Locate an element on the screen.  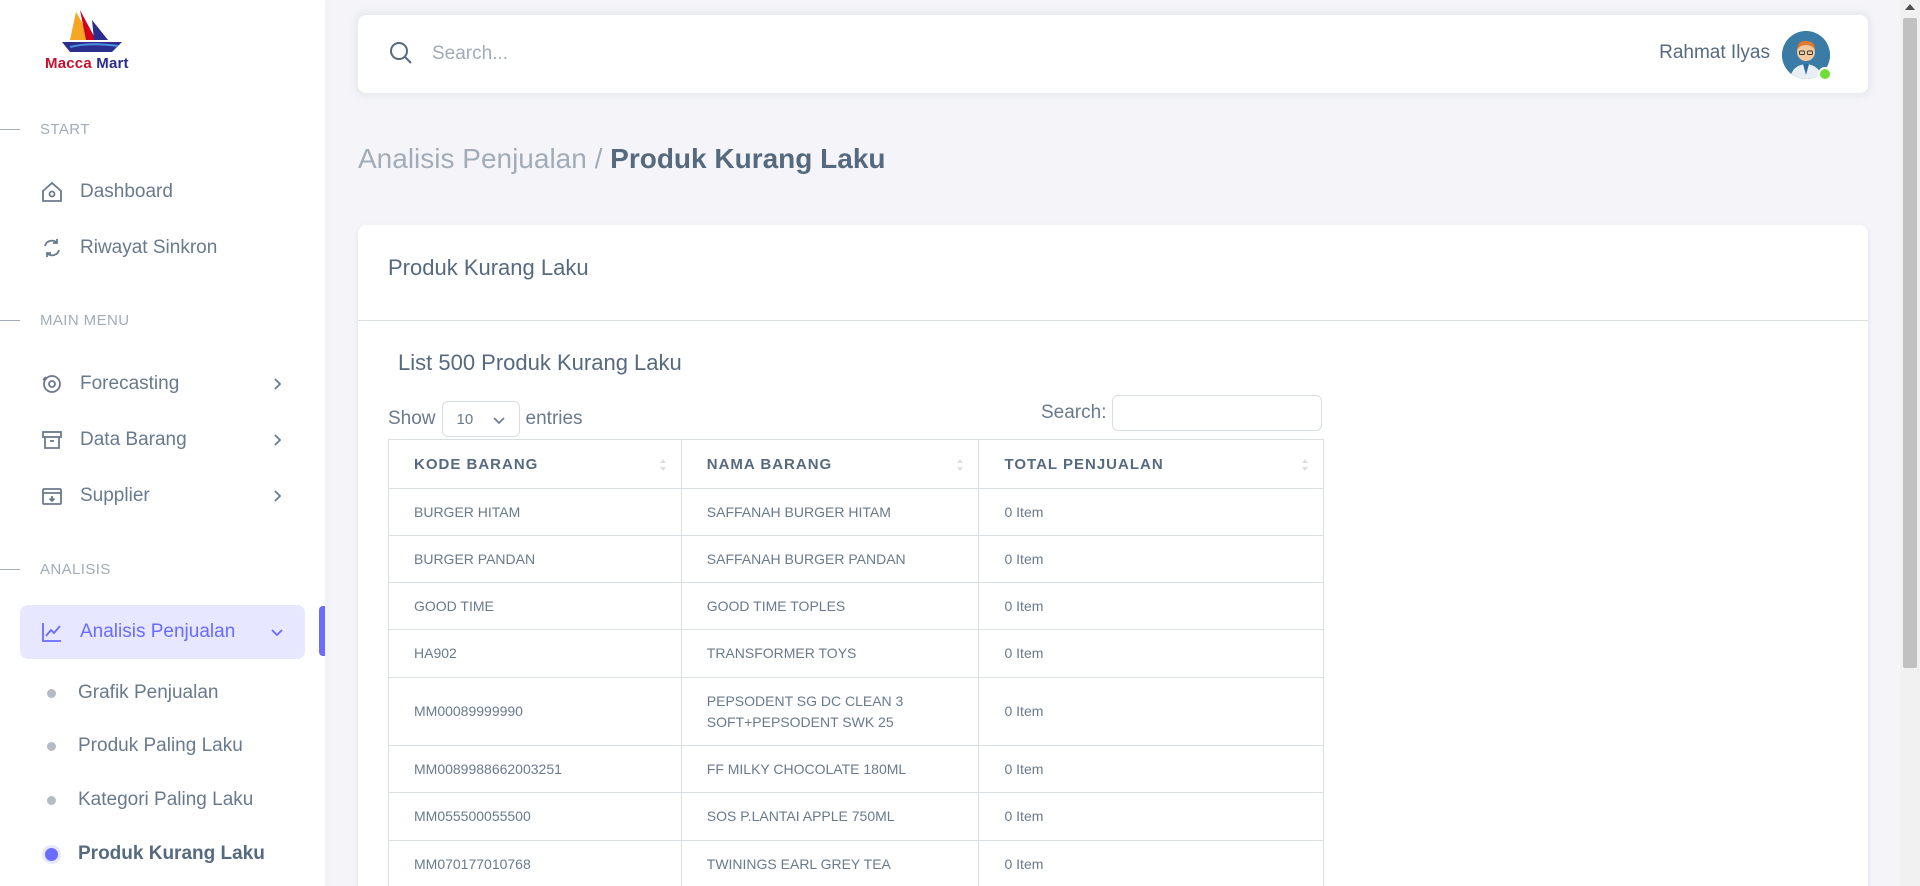
cell-nama: TRANSFORMER TOYS is located at coordinates (830, 653).